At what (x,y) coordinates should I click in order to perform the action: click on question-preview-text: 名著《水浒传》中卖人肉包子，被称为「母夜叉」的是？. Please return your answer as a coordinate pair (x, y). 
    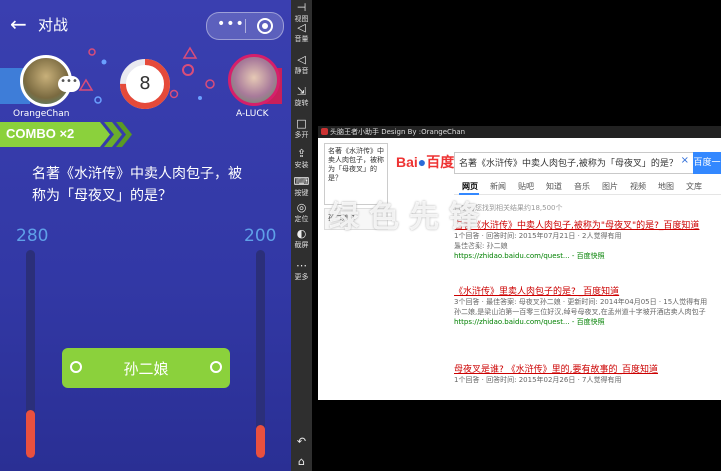
    Looking at the image, I should click on (356, 164).